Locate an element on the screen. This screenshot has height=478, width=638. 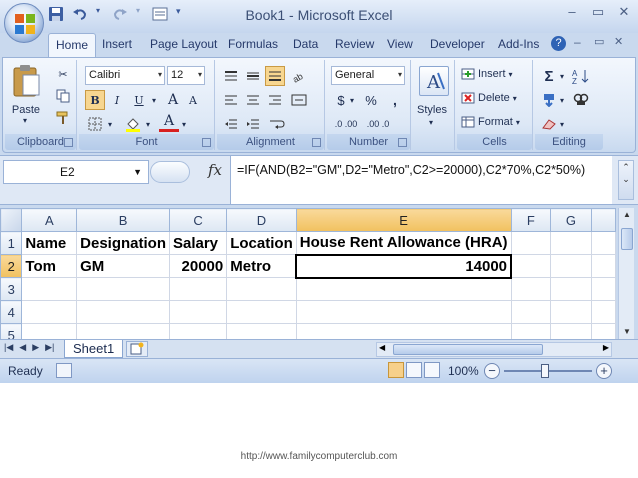
merge-center-icon is located at coordinates (299, 100).